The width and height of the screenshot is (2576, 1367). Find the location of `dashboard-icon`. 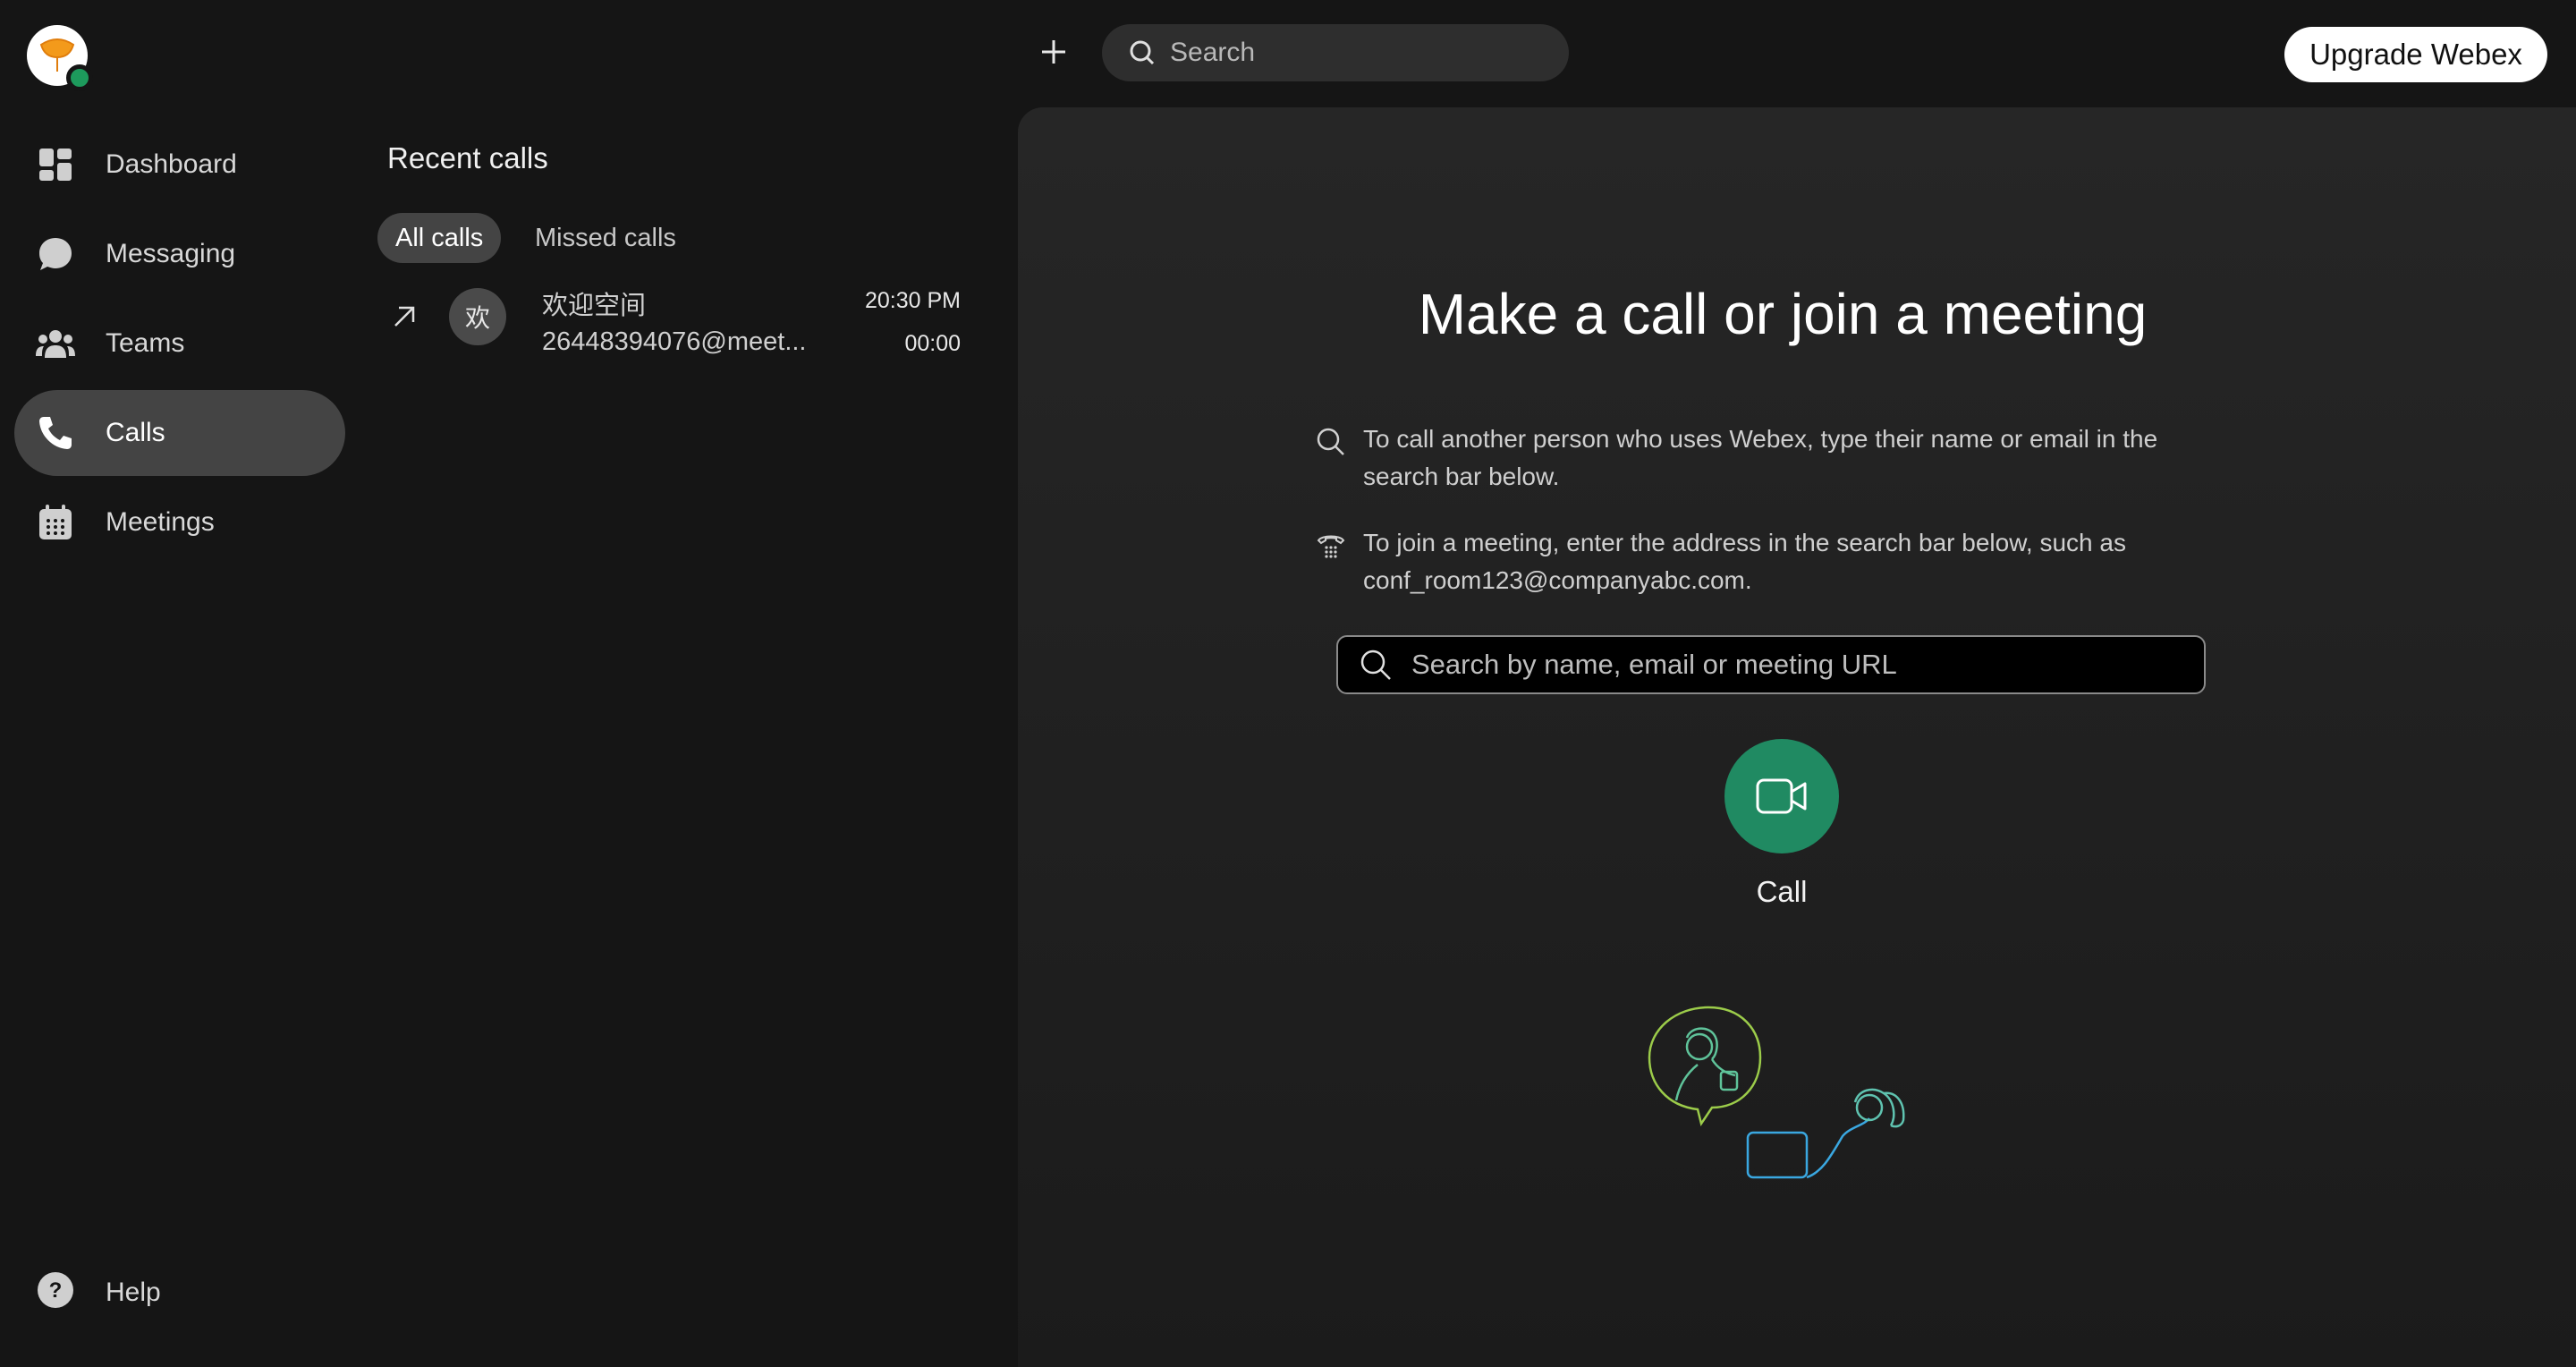

dashboard-icon is located at coordinates (55, 164).